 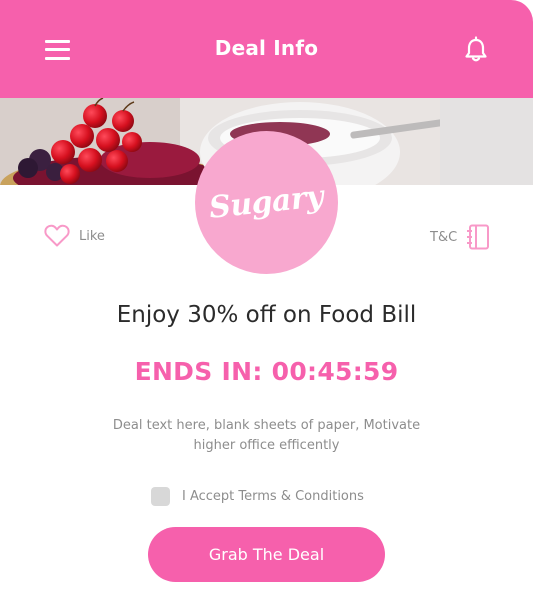 I want to click on bell-icon, so click(x=476, y=50).